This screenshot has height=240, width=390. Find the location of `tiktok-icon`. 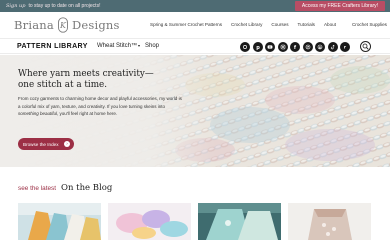

tiktok-icon is located at coordinates (332, 47).